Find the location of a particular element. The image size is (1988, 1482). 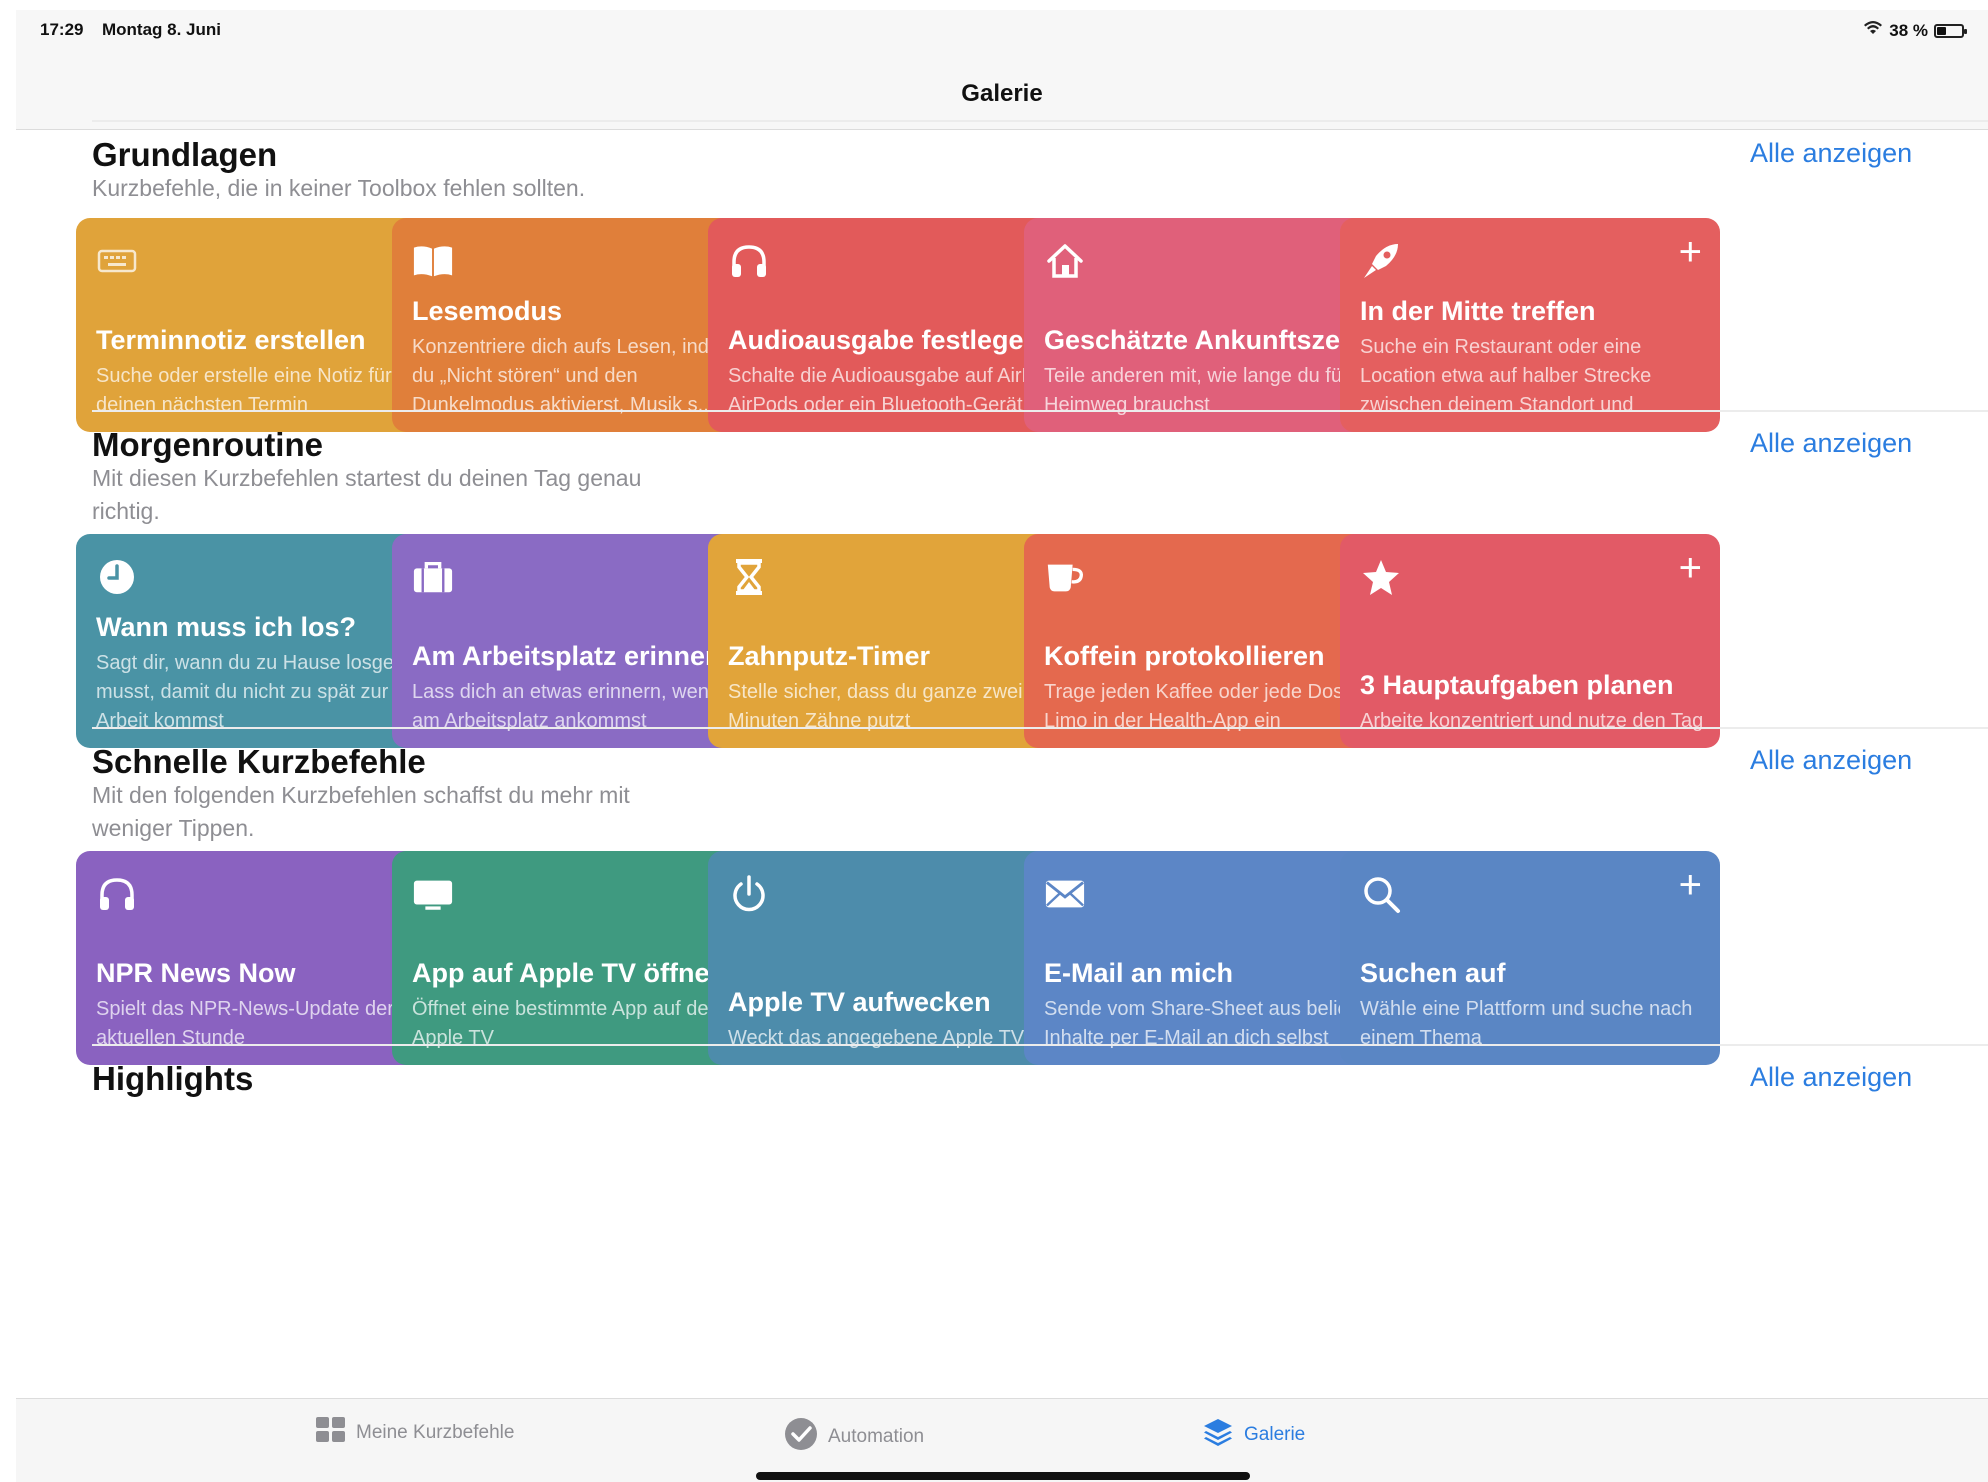

section-title: Grundlagen is located at coordinates (185, 154).